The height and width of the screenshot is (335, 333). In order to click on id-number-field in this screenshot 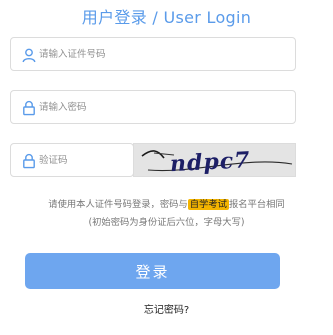, I will do `click(153, 54)`.